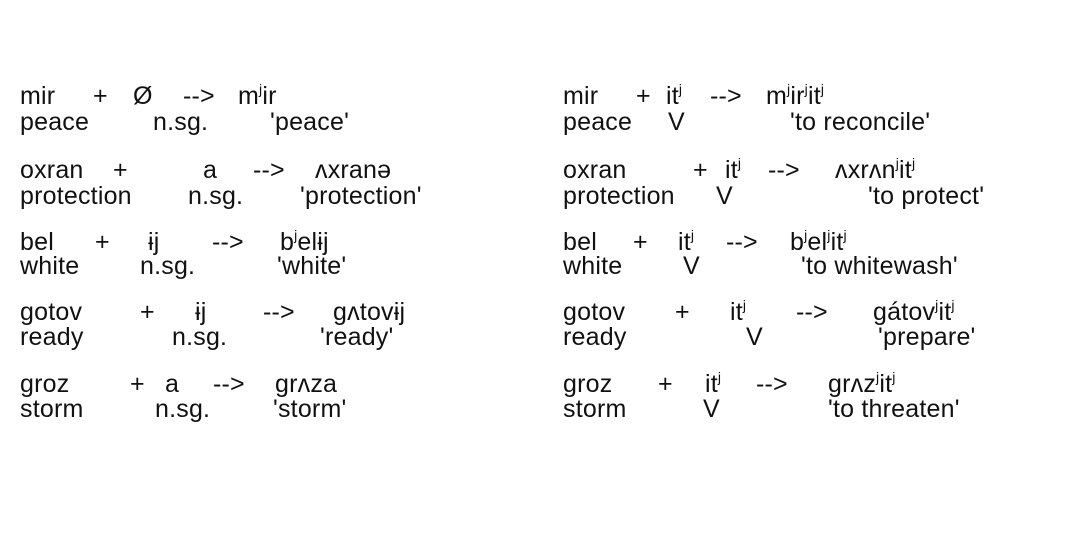  What do you see at coordinates (361, 196) in the screenshot?
I see `meaning: 'protection'` at bounding box center [361, 196].